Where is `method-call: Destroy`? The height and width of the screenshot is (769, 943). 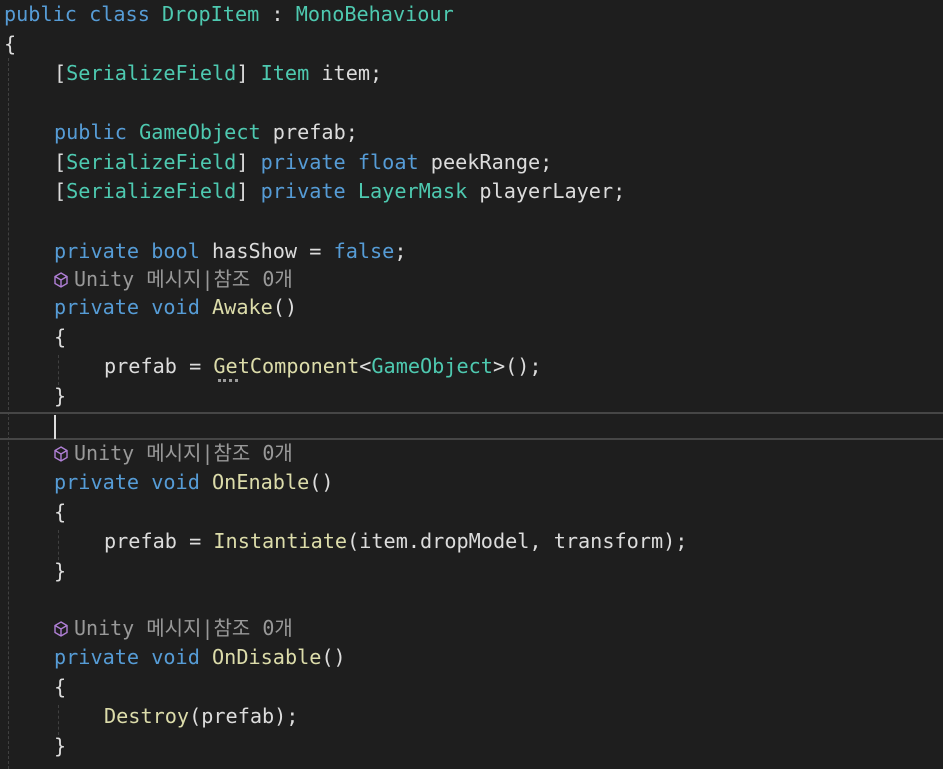 method-call: Destroy is located at coordinates (147, 716).